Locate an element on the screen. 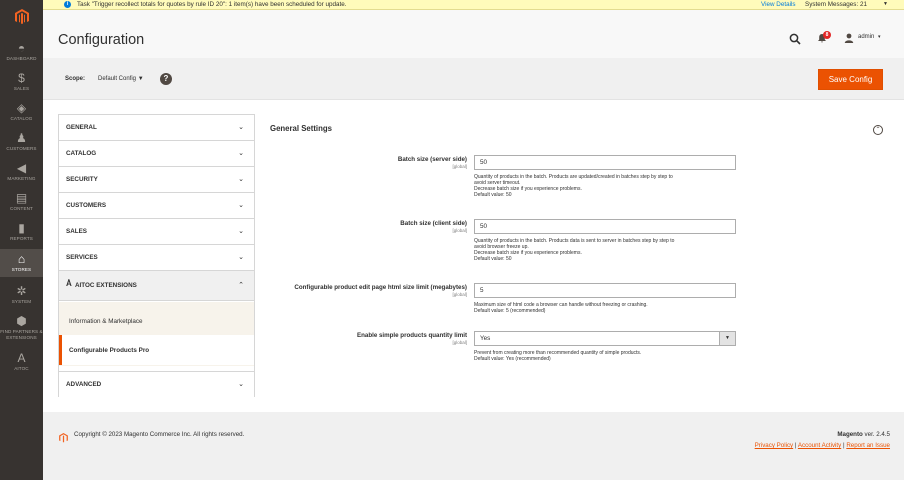 This screenshot has height=480, width=904. sidebar-item-stores: ⌂ STORES is located at coordinates (21, 263).